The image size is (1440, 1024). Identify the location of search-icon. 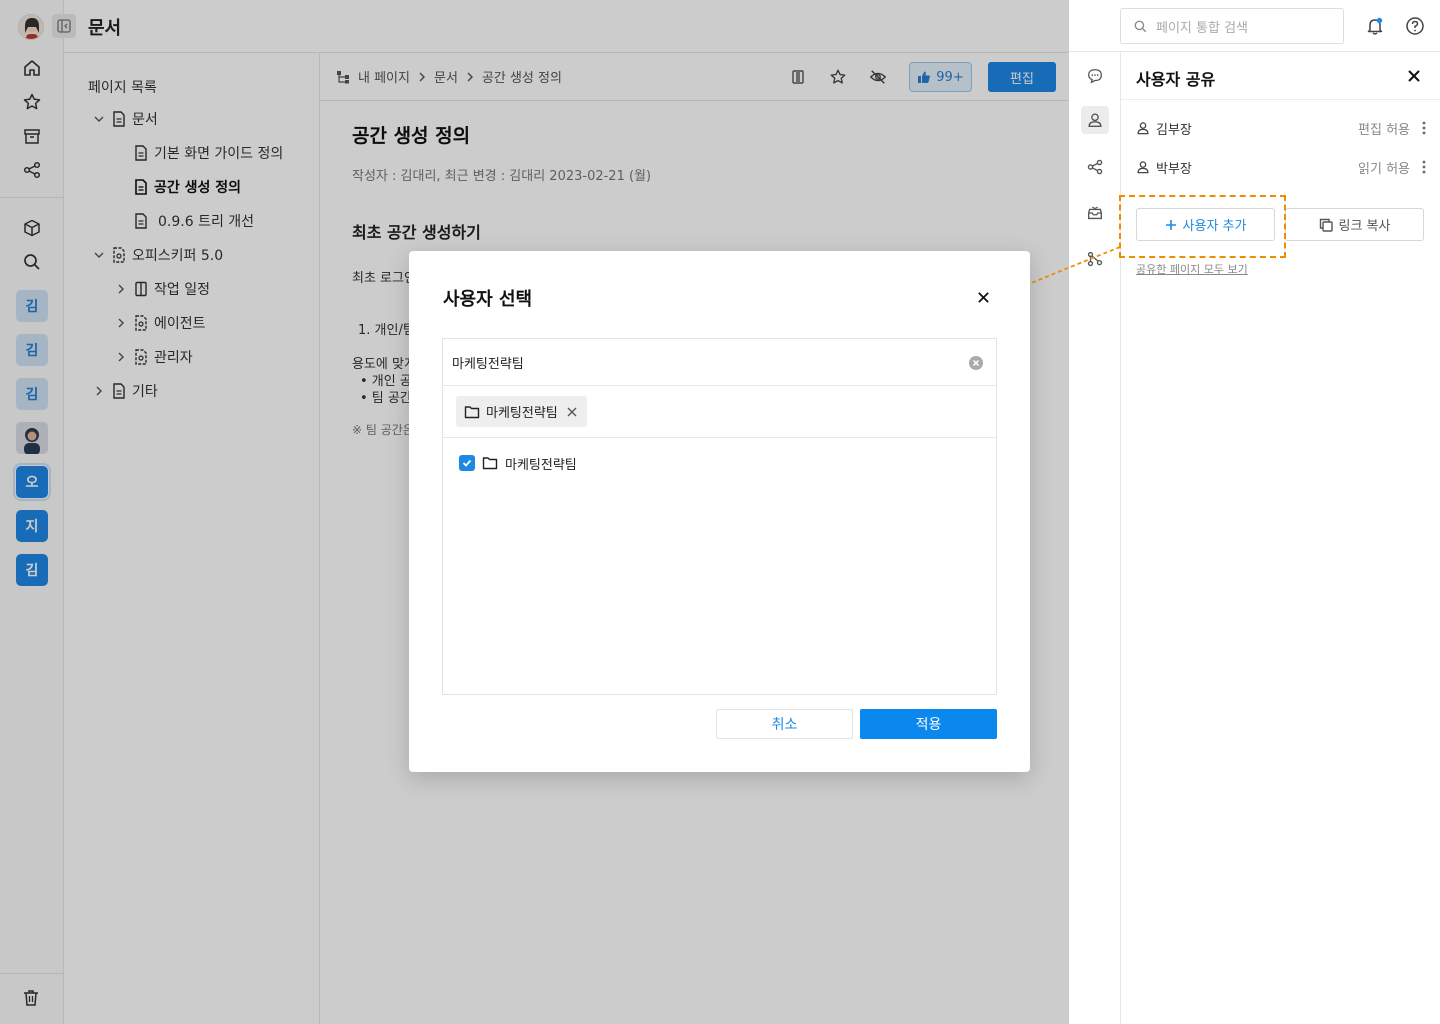
(1140, 26).